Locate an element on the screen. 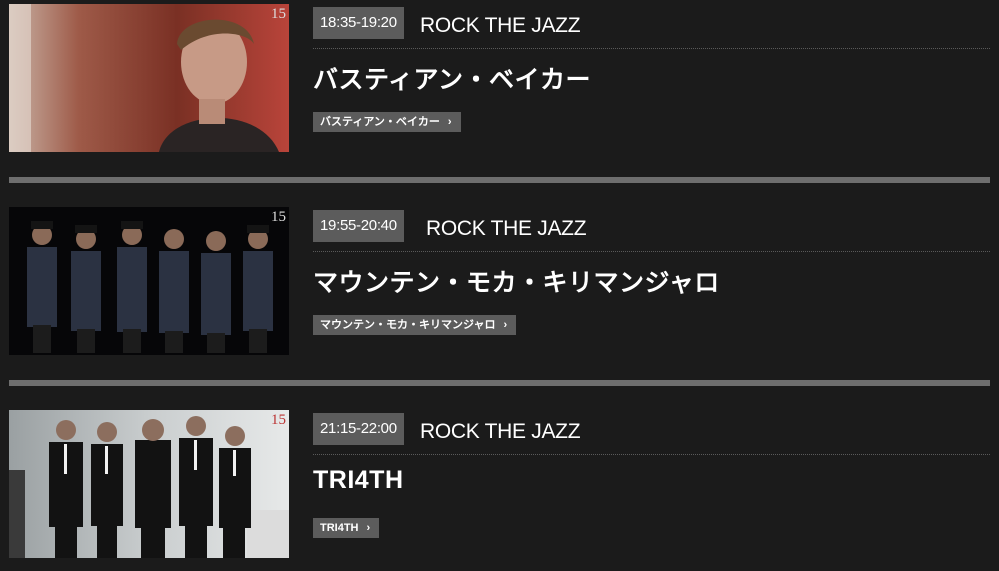 The image size is (999, 571). artist-link-button: バスティアン・ベイカー › is located at coordinates (387, 122).